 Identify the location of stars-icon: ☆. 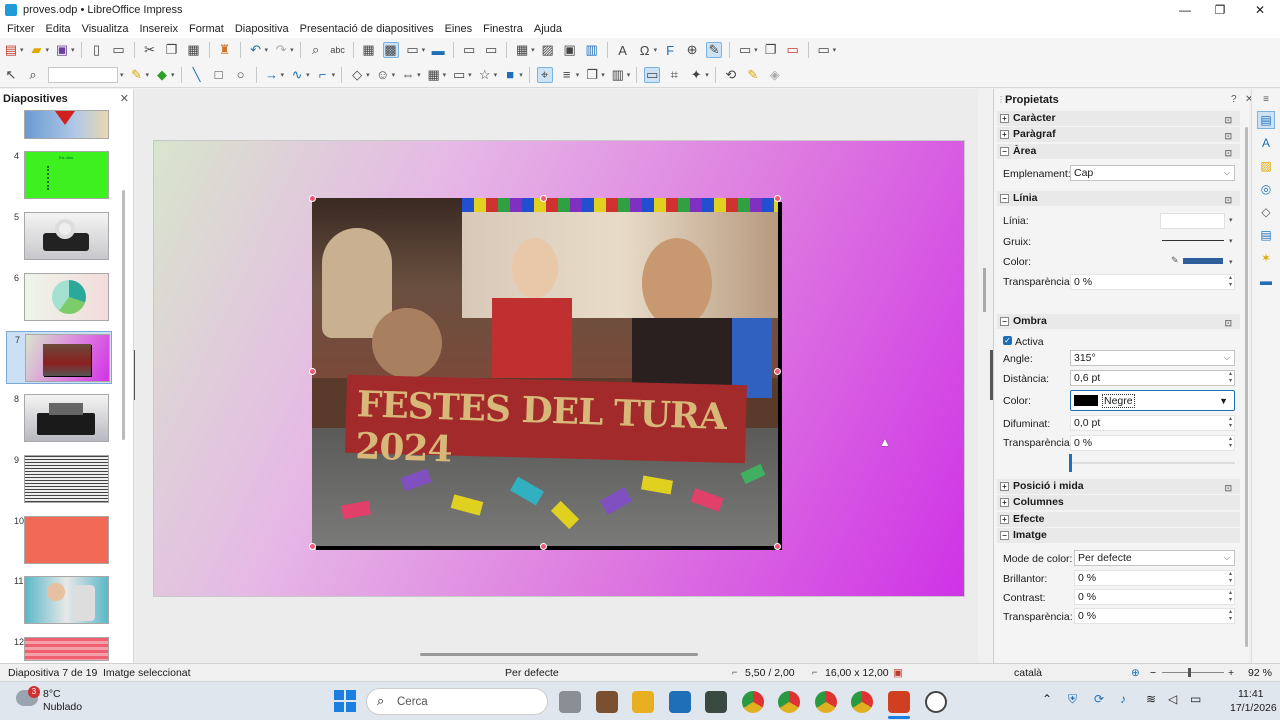
(485, 75).